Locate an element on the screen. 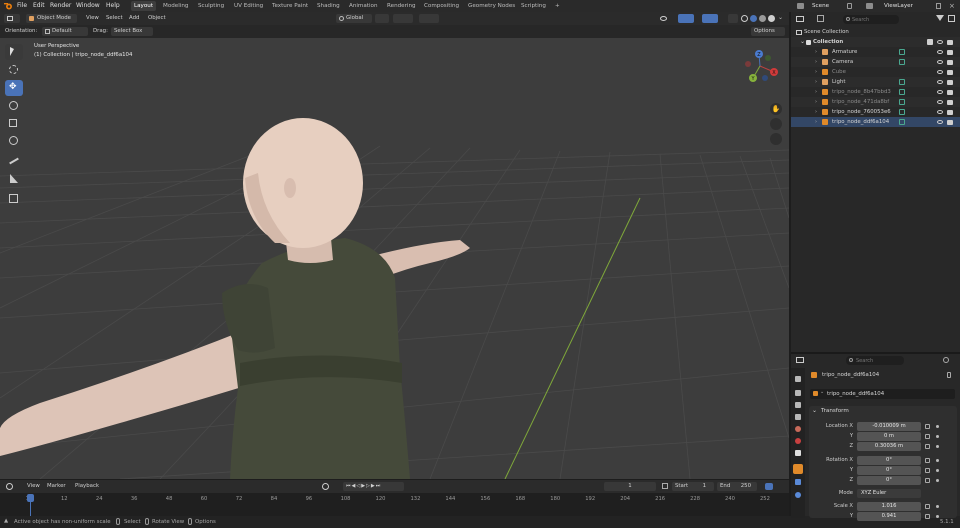 The image size is (960, 528). drag-dropdown: Select Box is located at coordinates (132, 31).